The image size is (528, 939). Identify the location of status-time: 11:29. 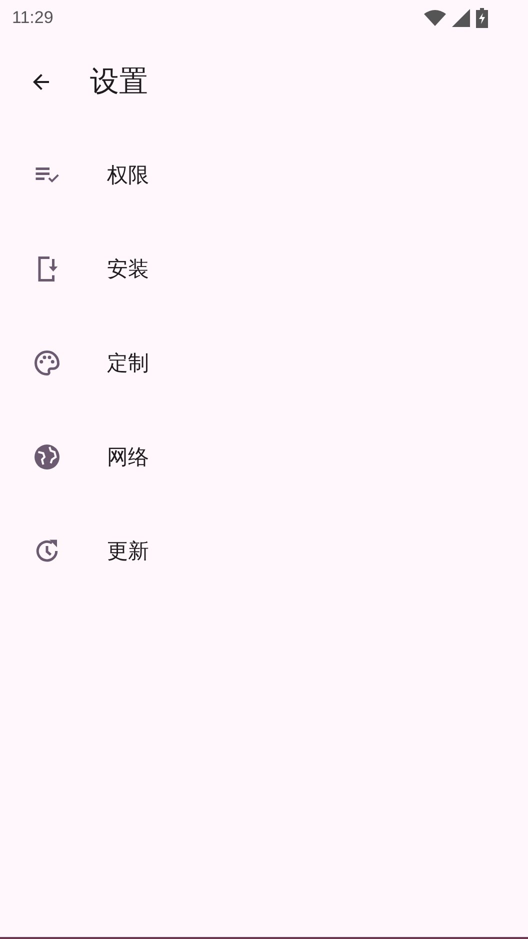
(33, 18).